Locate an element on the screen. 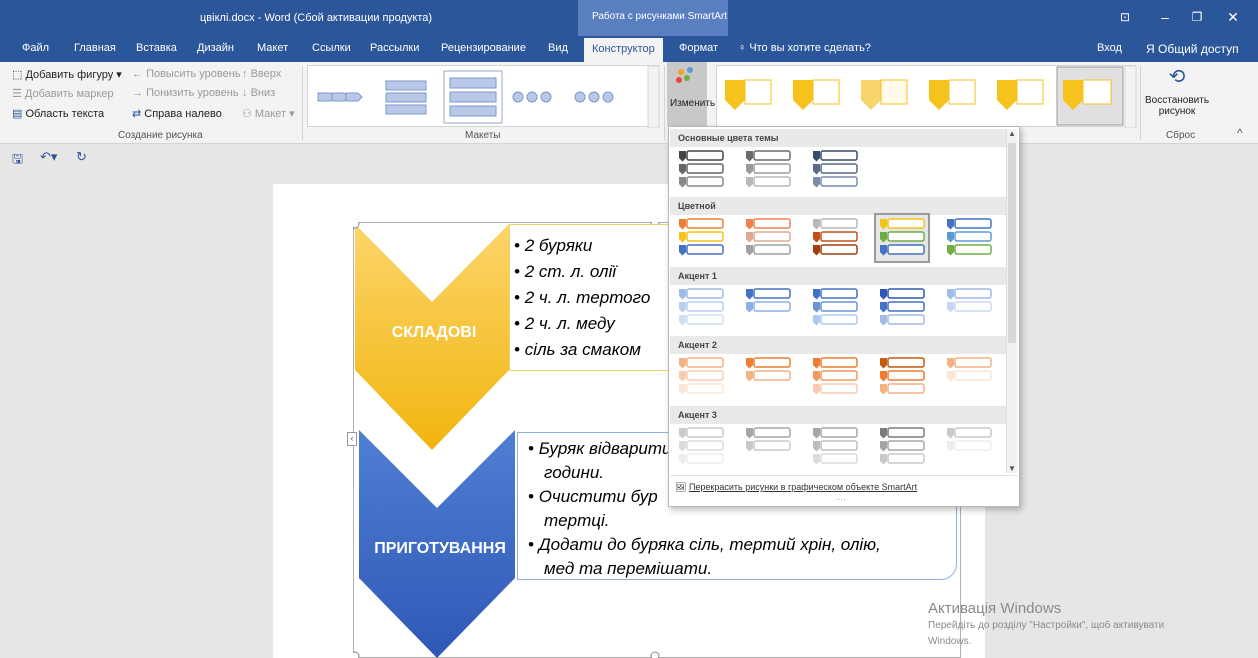 The height and width of the screenshot is (658, 1258). layout-thumb is located at coordinates (465, 97).